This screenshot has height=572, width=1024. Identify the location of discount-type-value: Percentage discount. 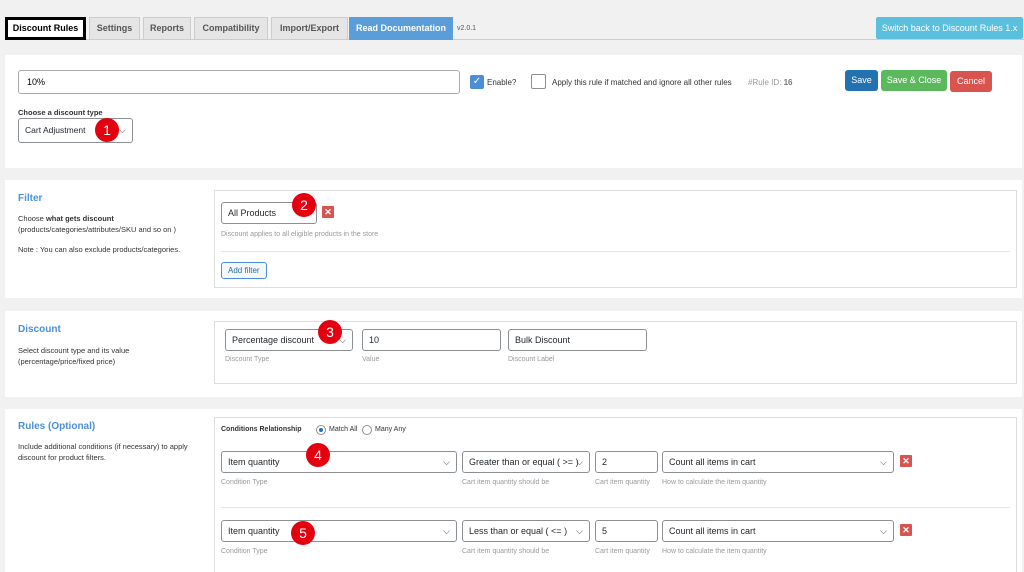
(273, 340).